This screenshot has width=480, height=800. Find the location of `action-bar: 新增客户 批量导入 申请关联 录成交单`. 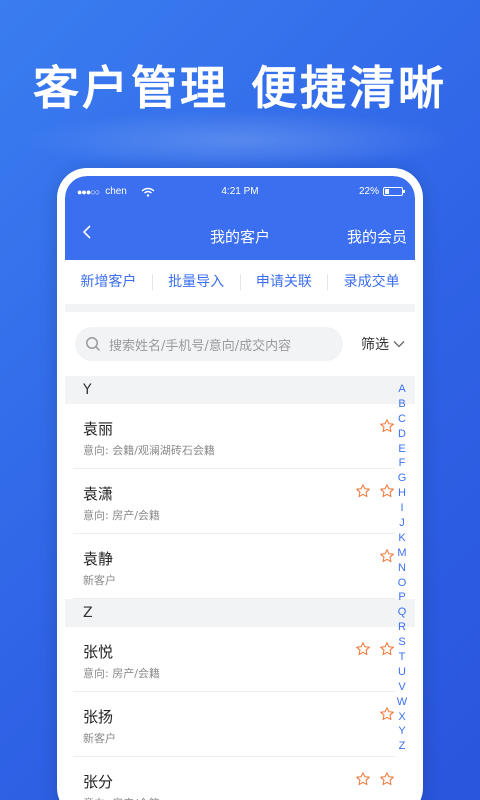

action-bar: 新增客户 批量导入 申请关联 录成交单 is located at coordinates (240, 286).